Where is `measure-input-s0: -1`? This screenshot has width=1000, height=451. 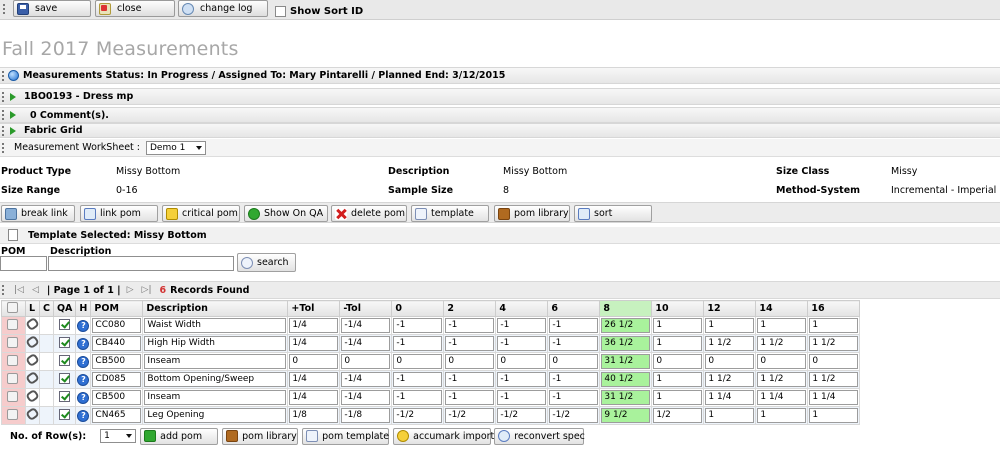 measure-input-s0: -1 is located at coordinates (418, 343).